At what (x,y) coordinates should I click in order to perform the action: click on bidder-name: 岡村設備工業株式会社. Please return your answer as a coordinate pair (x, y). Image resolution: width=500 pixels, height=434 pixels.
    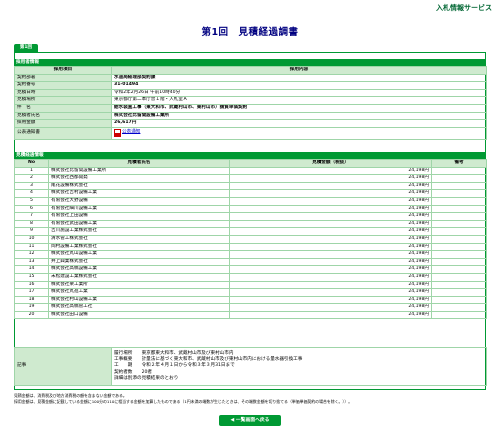
    Looking at the image, I should click on (139, 247).